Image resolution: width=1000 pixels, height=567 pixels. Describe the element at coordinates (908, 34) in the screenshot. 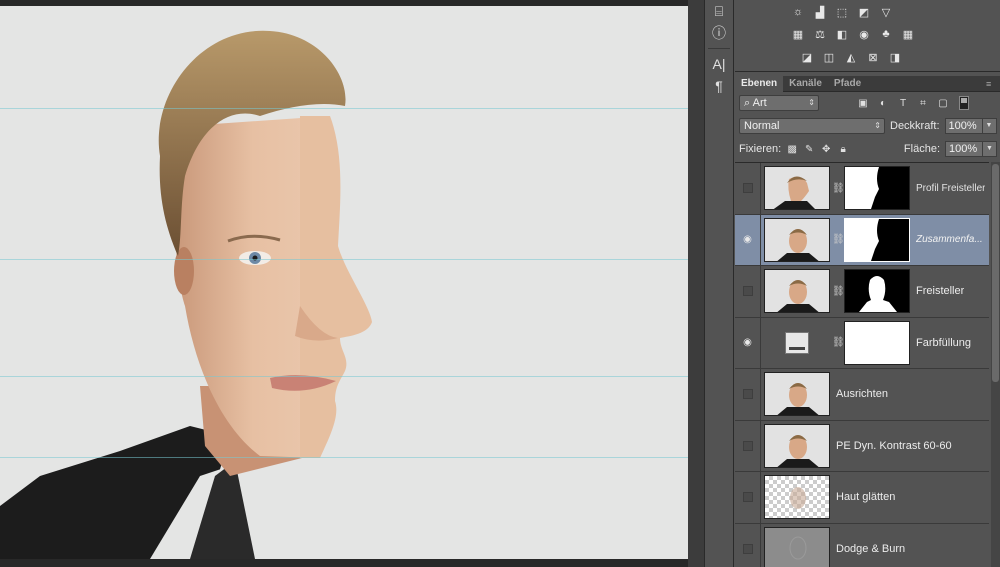

I see `color-lookup-icon: ▦` at that location.